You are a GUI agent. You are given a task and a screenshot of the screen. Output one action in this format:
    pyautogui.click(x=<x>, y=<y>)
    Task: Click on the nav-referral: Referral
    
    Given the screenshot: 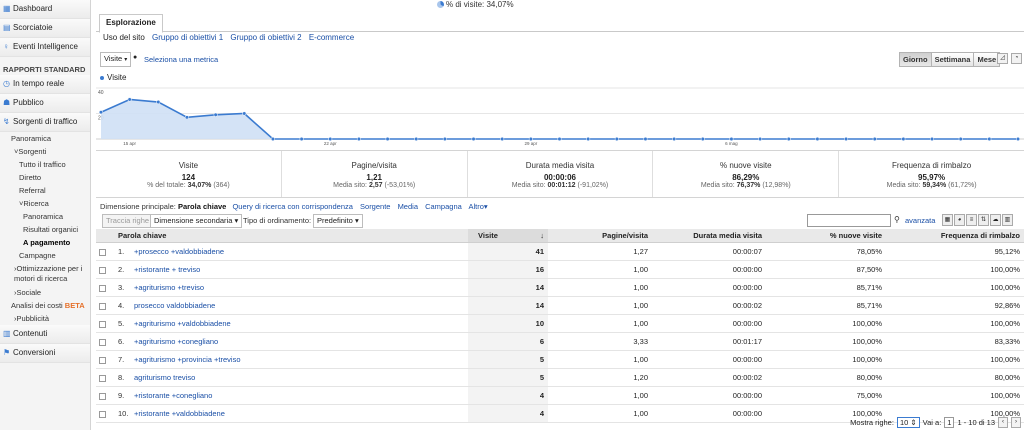 What is the action you would take?
    pyautogui.click(x=45, y=190)
    